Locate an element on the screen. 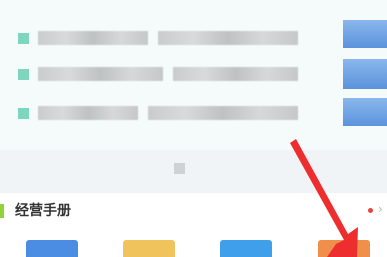  section-title: 经营手册 is located at coordinates (43, 211).